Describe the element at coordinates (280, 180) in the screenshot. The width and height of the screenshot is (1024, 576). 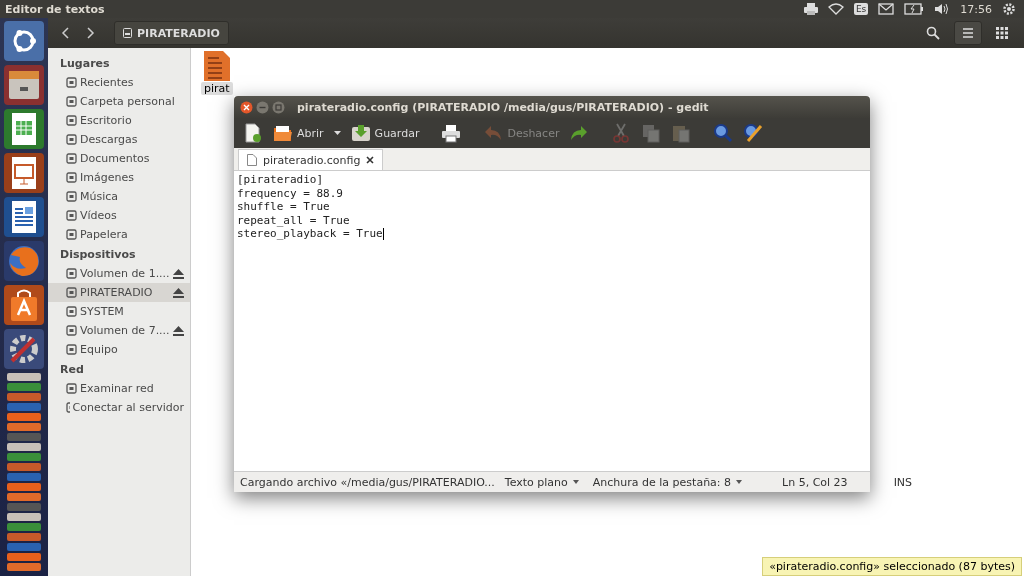
I see `code-line: [pirateradio]` at that location.